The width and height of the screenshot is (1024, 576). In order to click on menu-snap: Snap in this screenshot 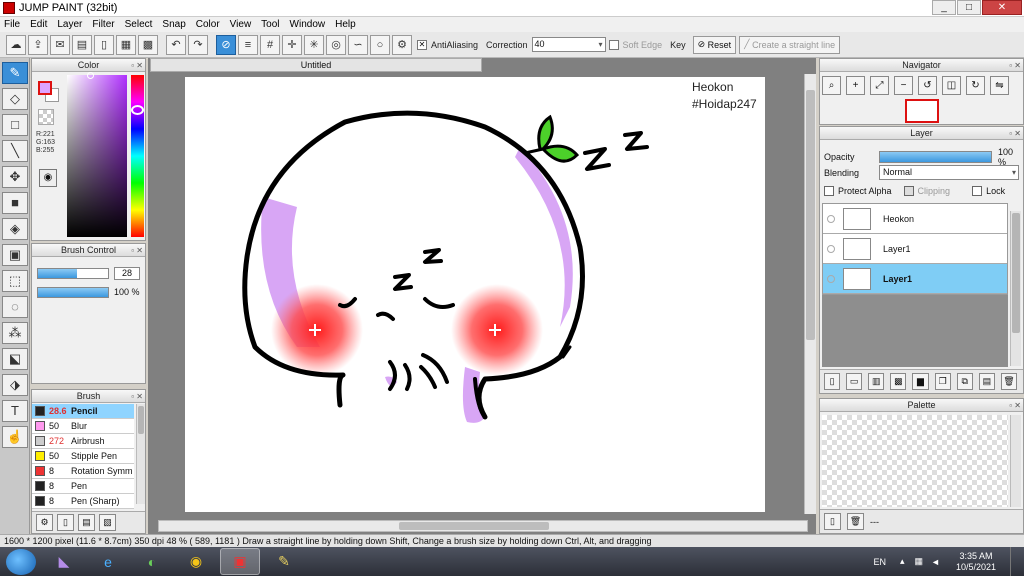, I will do `click(173, 24)`.